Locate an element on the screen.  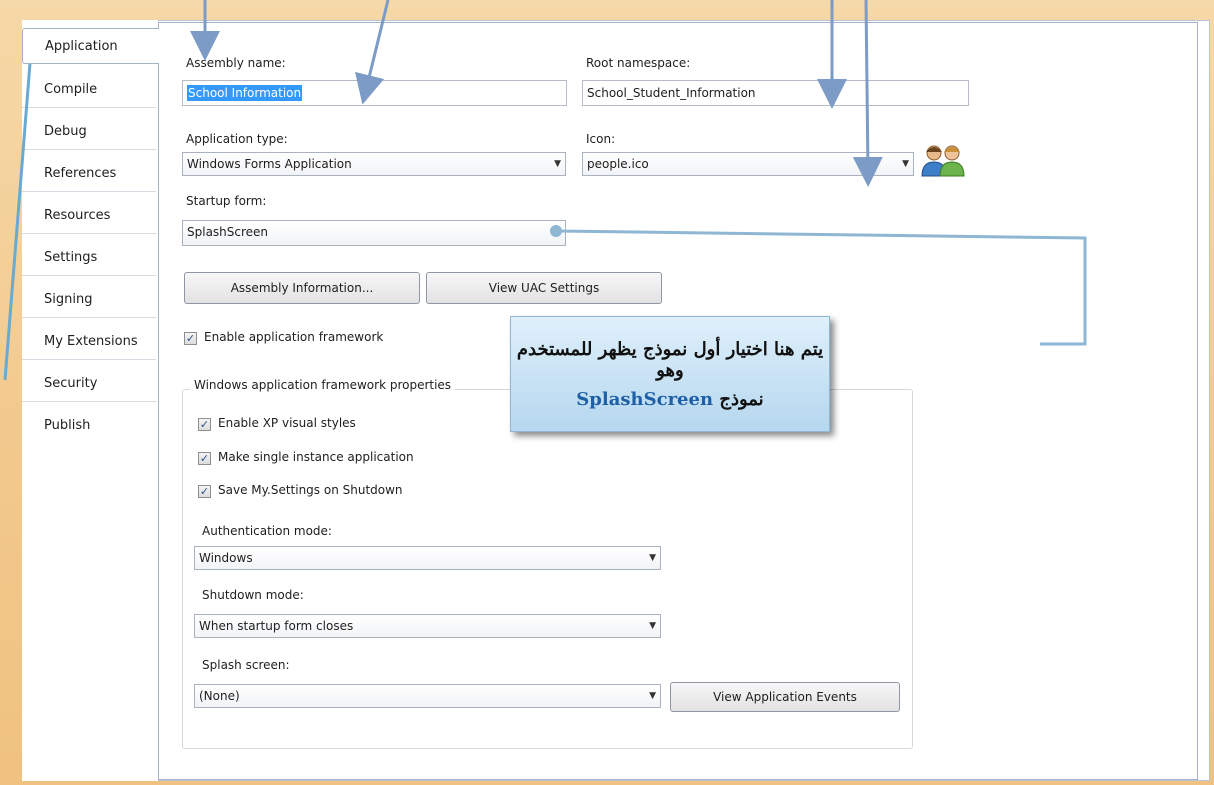
application-type-select: Windows Forms Application ▼ is located at coordinates (374, 164).